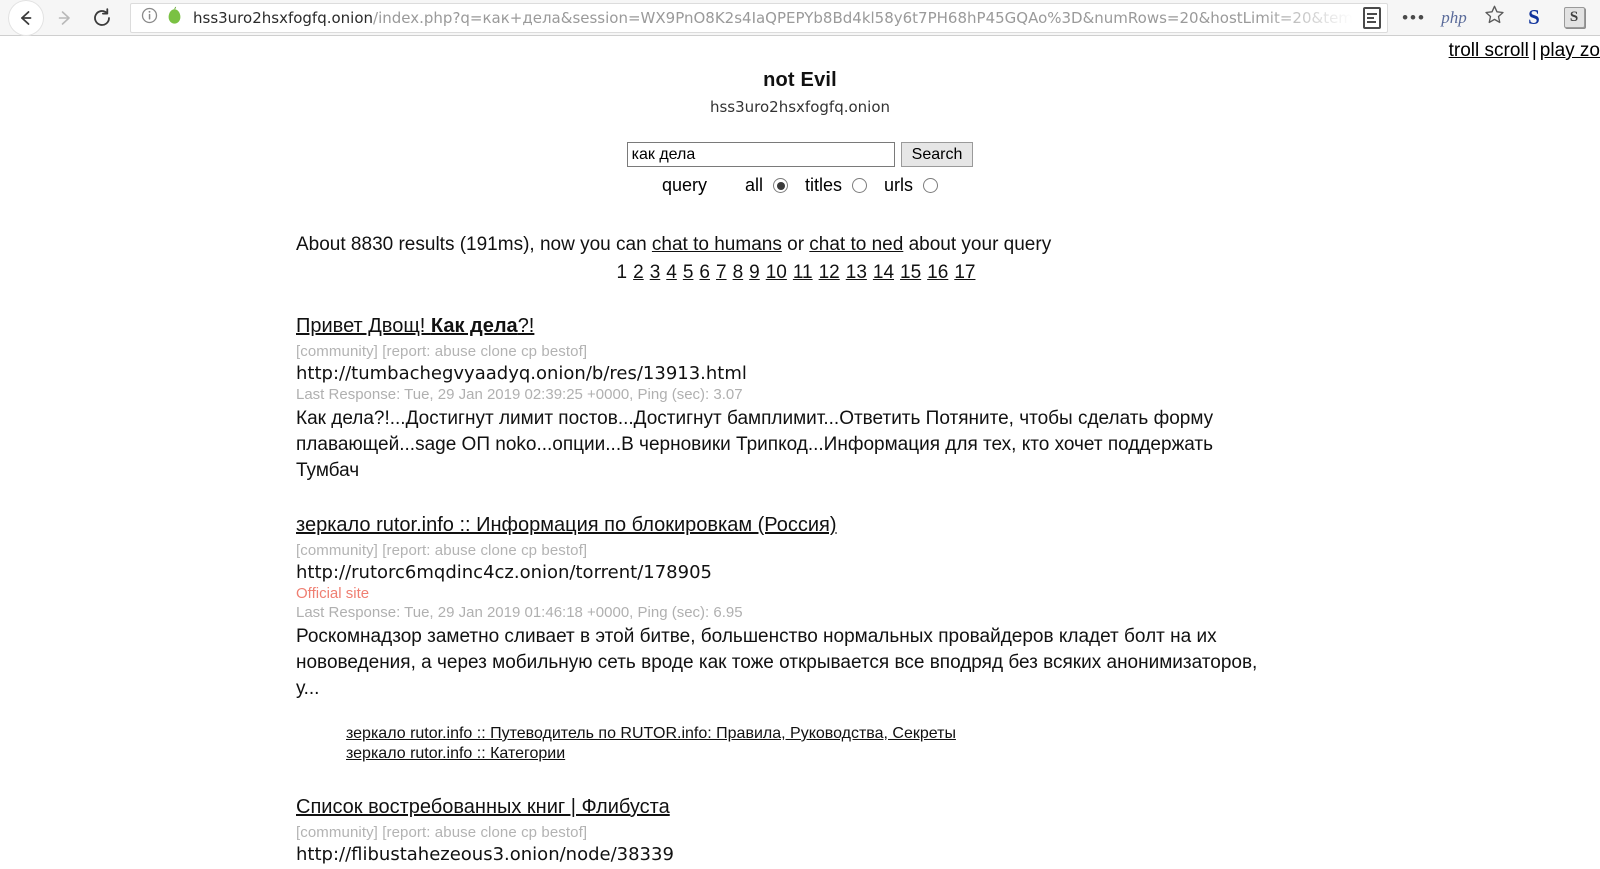  I want to click on search-input, so click(760, 154).